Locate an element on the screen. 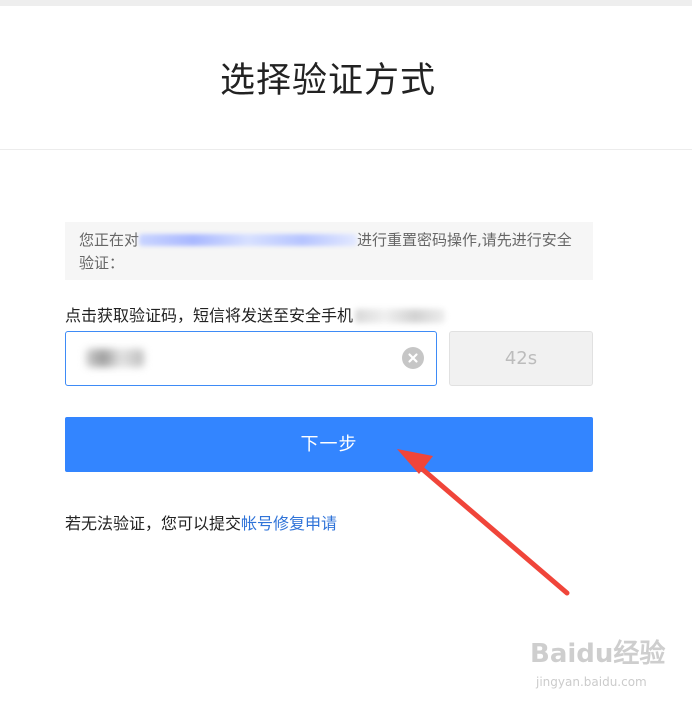  top-strip is located at coordinates (346, 3).